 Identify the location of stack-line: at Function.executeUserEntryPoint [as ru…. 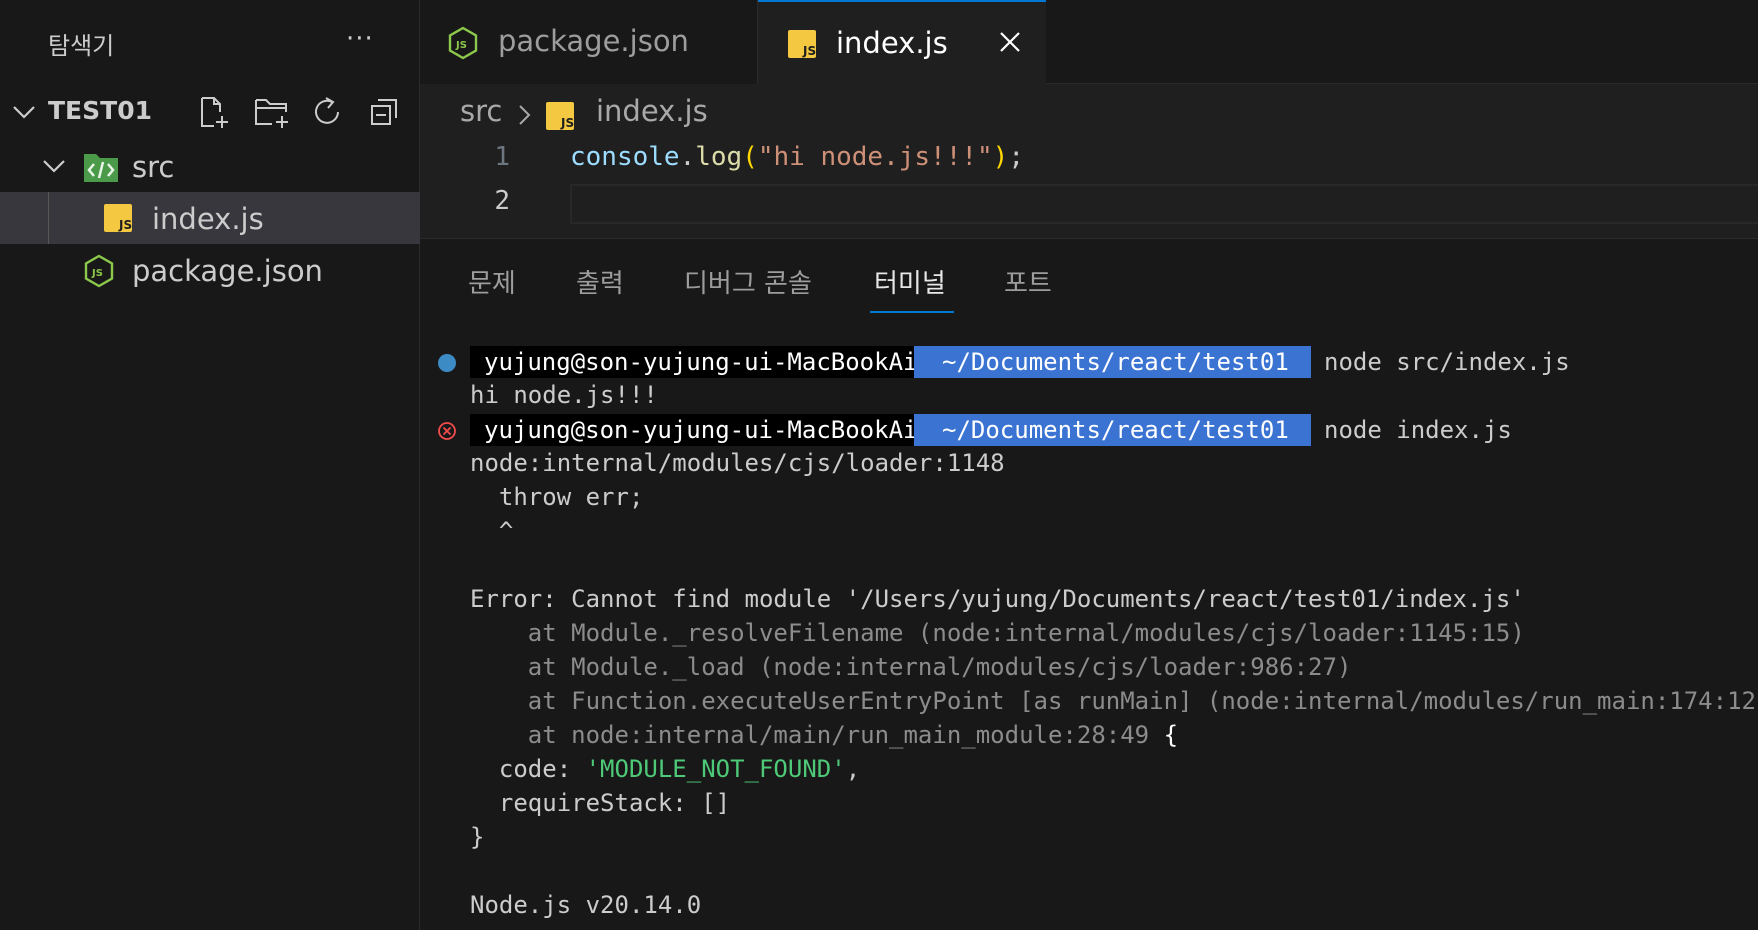
(1114, 701).